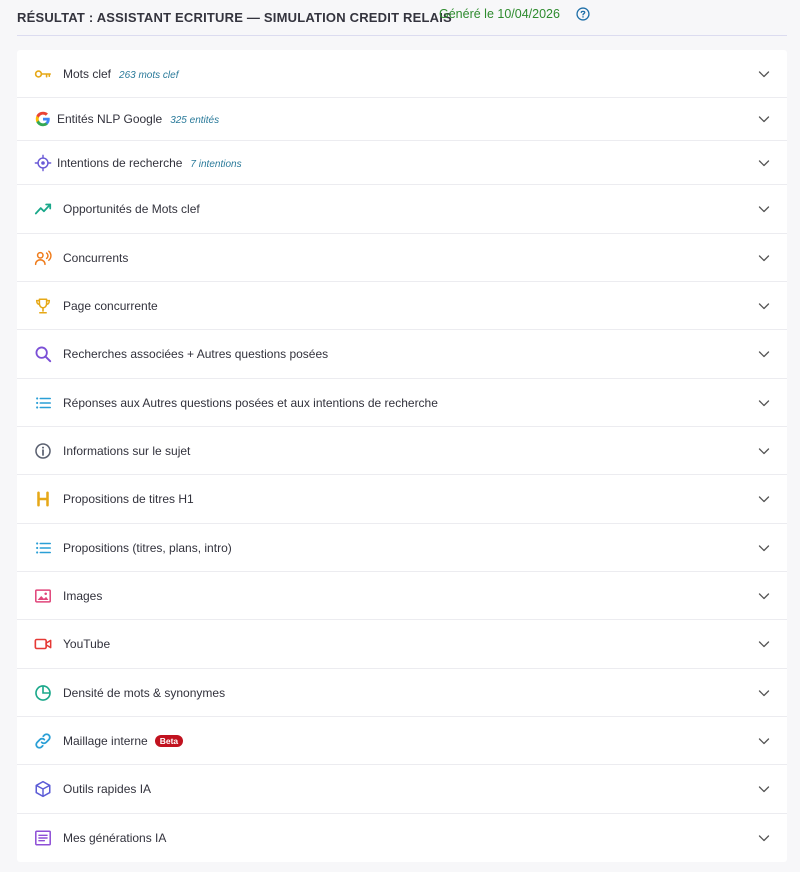 This screenshot has height=872, width=800. Describe the element at coordinates (43, 74) in the screenshot. I see `key-icon` at that location.